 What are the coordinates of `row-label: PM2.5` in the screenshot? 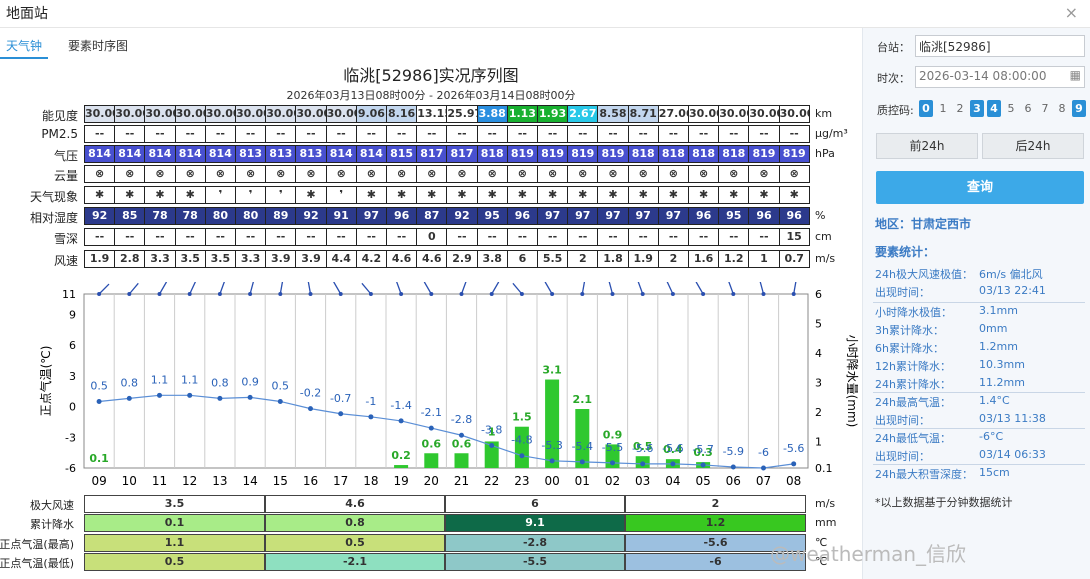 It's located at (59, 134).